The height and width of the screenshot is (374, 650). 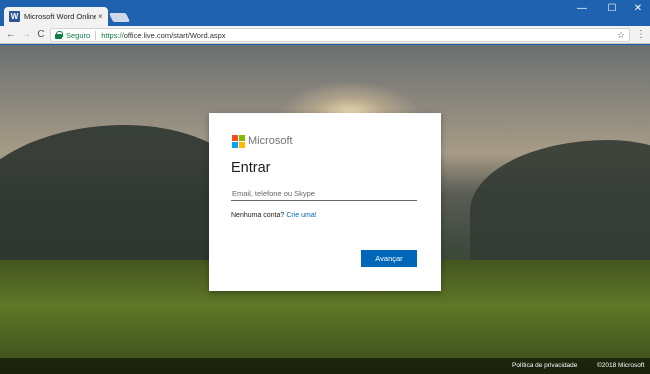 I want to click on word-favicon-icon: W, so click(x=14, y=16).